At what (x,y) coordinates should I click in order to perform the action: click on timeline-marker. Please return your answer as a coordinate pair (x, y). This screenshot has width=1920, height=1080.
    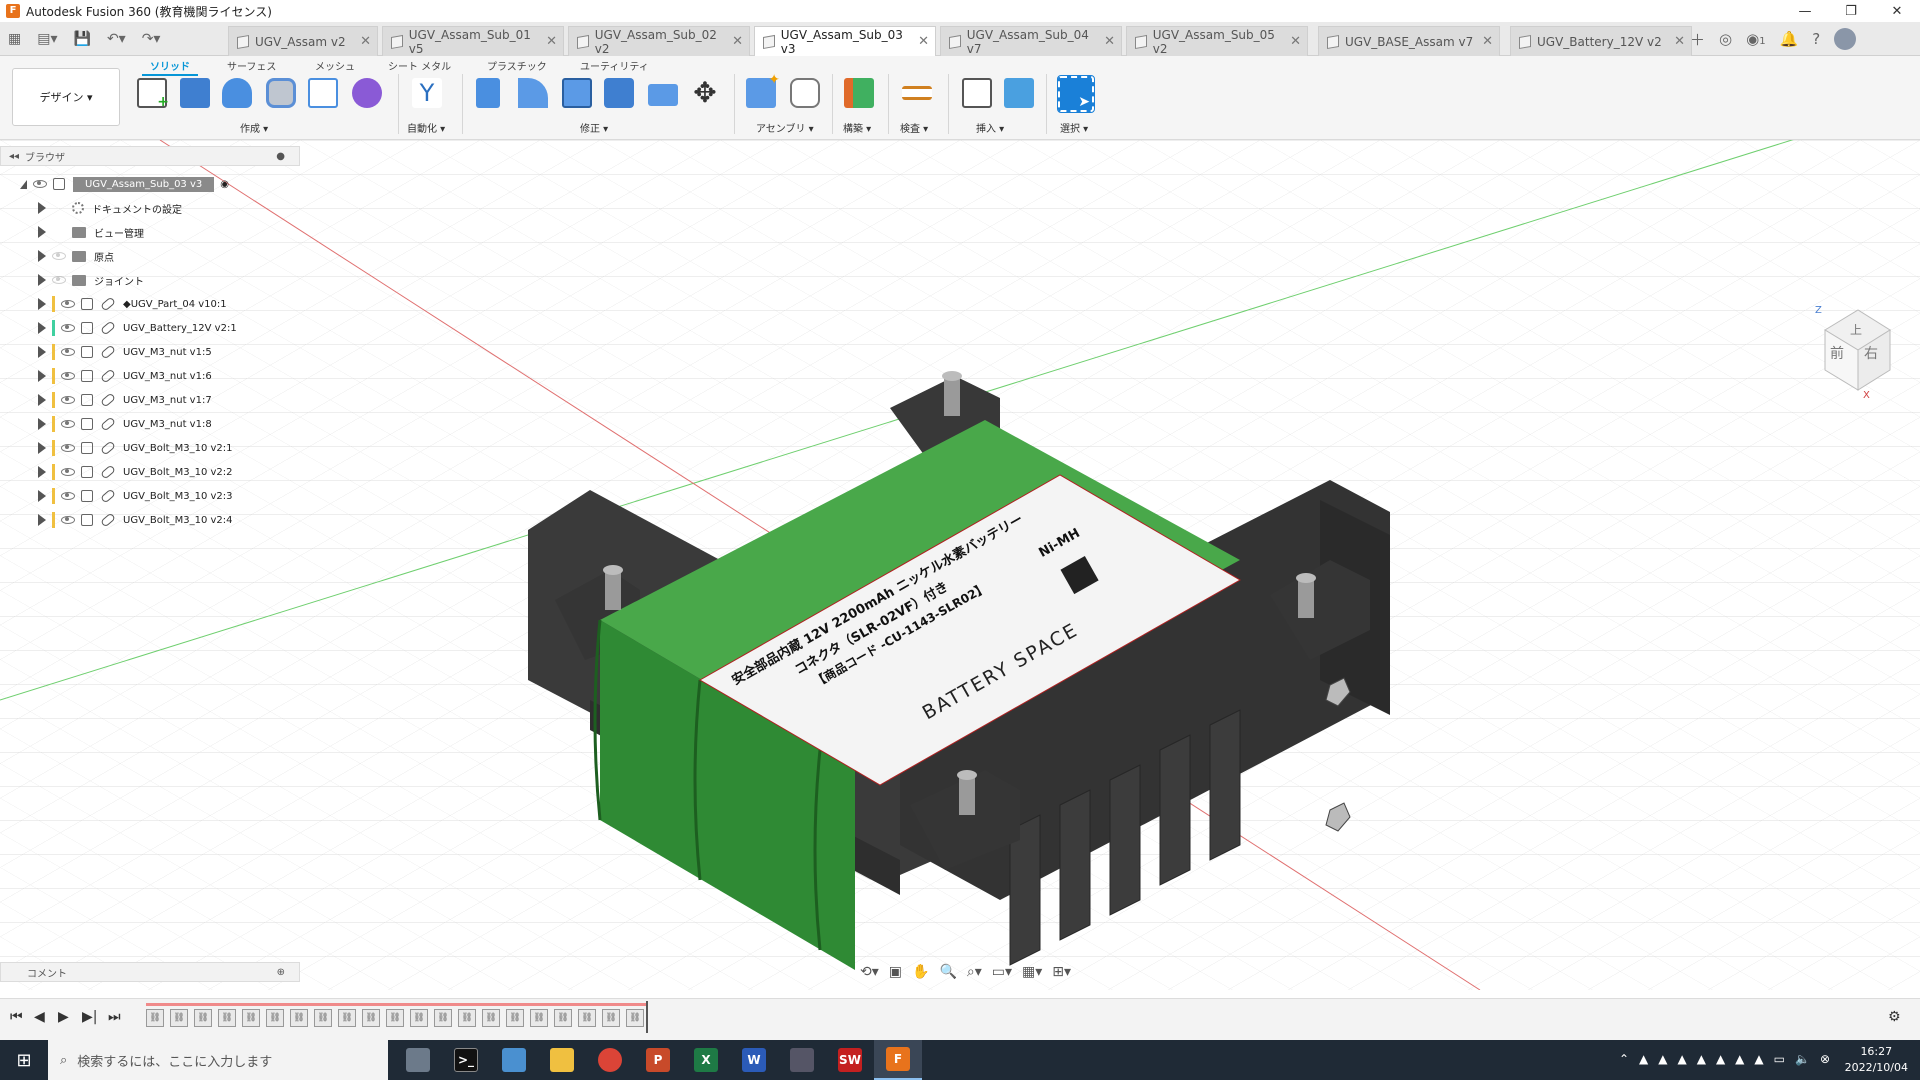
    Looking at the image, I should click on (647, 1017).